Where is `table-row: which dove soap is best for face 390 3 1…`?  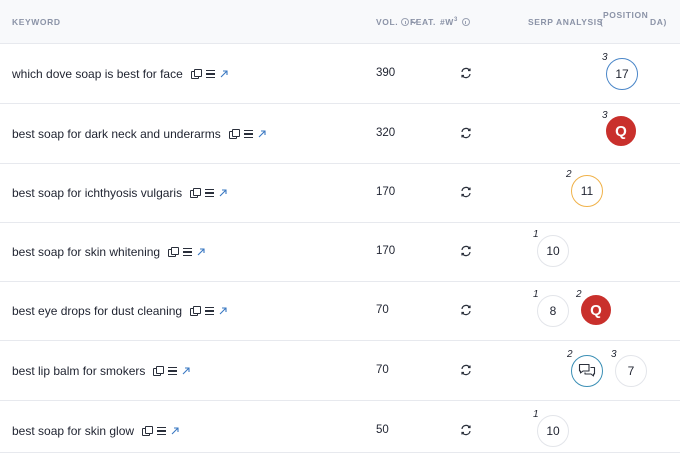 table-row: which dove soap is best for face 390 3 1… is located at coordinates (340, 74).